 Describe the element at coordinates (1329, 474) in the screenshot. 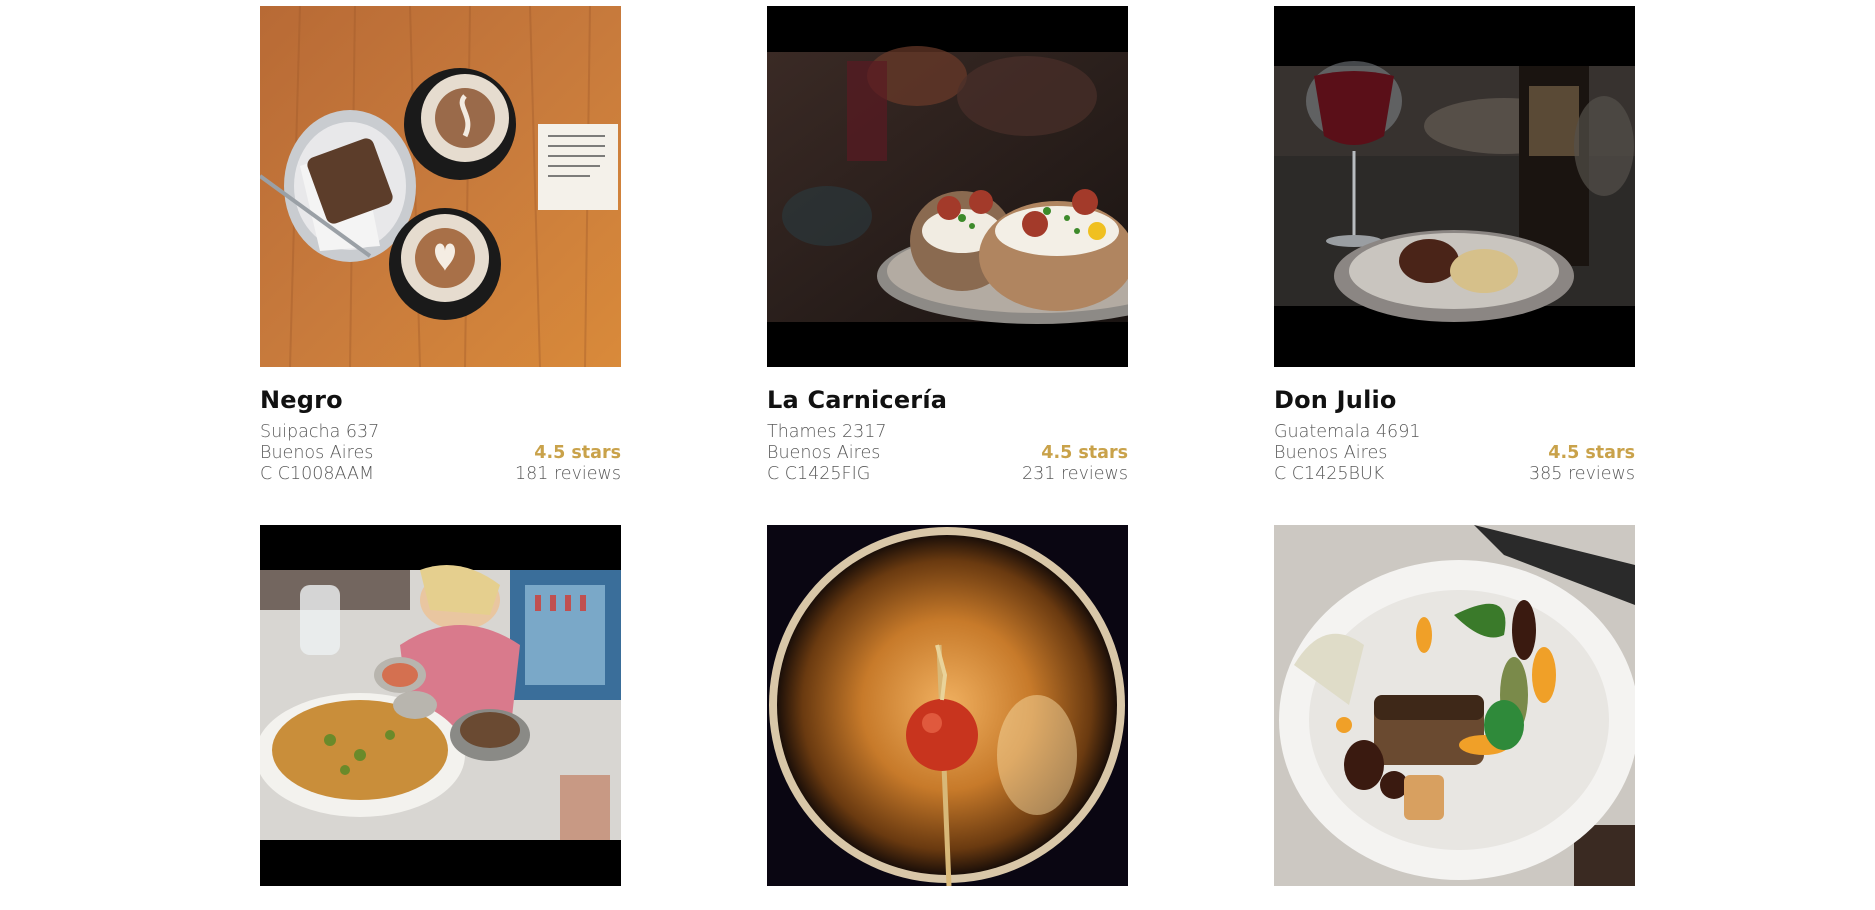

I see `address-line-3: C C1425BUK` at that location.